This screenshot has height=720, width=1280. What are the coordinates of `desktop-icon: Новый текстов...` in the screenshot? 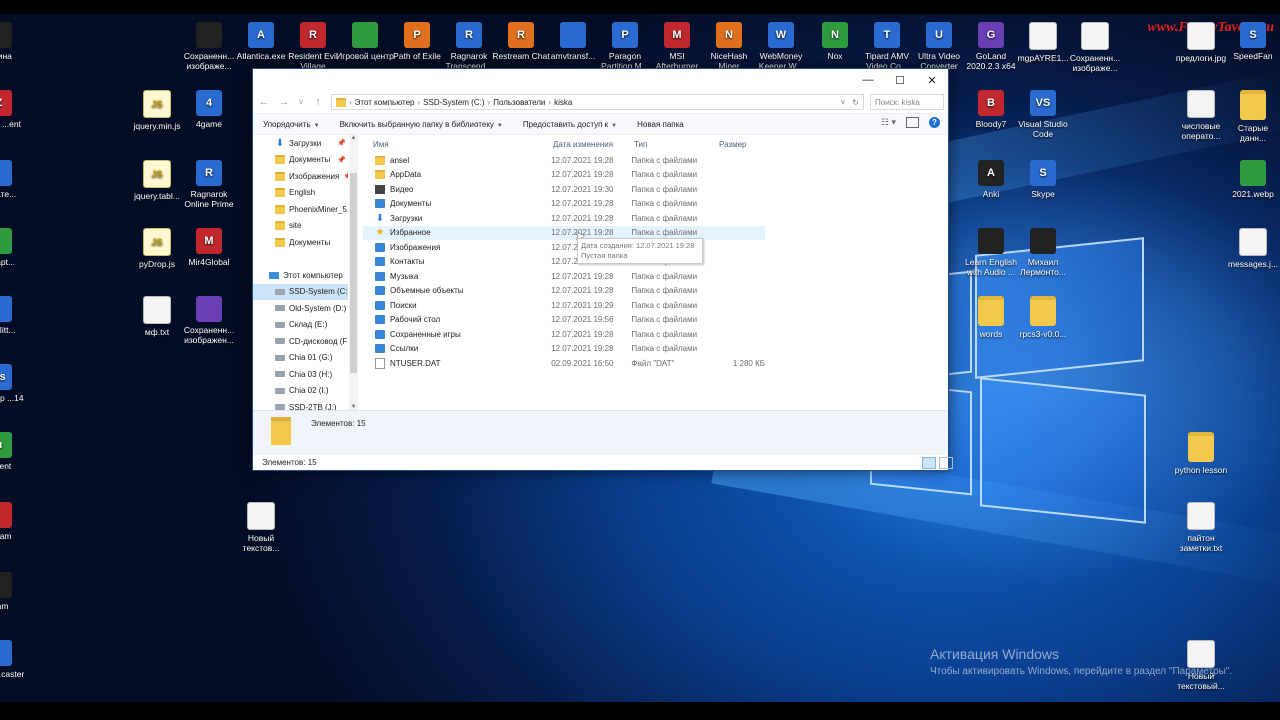 It's located at (261, 527).